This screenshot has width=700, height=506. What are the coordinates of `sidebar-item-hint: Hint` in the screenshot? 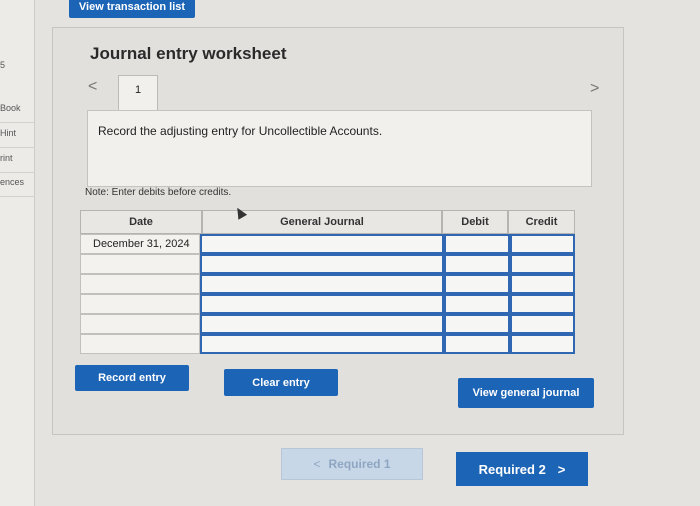 It's located at (17, 138).